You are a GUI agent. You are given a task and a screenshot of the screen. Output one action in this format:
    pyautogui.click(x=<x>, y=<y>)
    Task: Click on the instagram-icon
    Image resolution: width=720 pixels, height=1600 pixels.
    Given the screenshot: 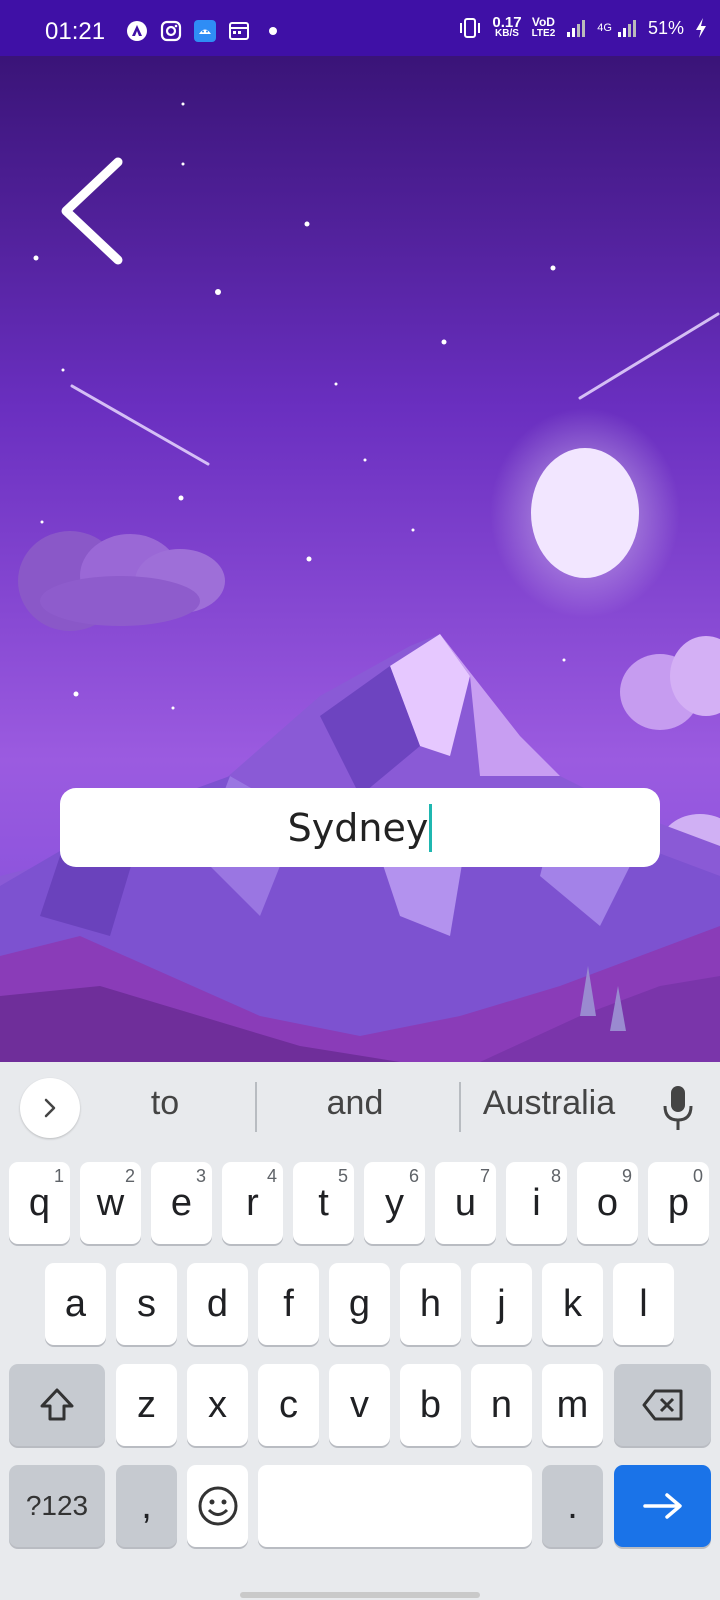 What is the action you would take?
    pyautogui.click(x=171, y=31)
    